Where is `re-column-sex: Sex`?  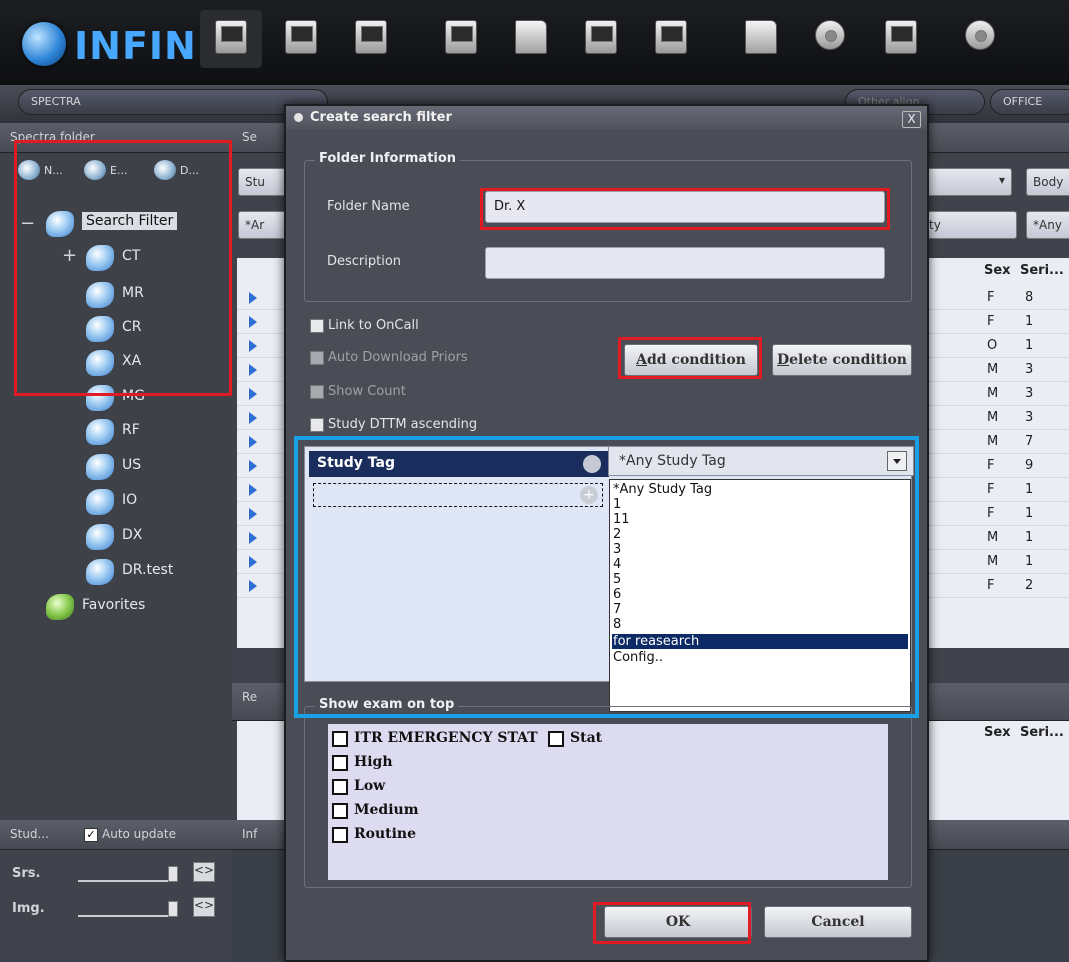
re-column-sex: Sex is located at coordinates (997, 732).